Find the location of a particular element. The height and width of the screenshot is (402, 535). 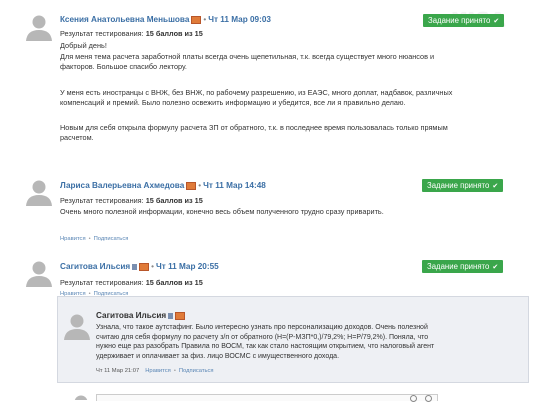

comment-header: Сагитова Ильсия • Чт 11 Мар 20:55 is located at coordinates (139, 266).